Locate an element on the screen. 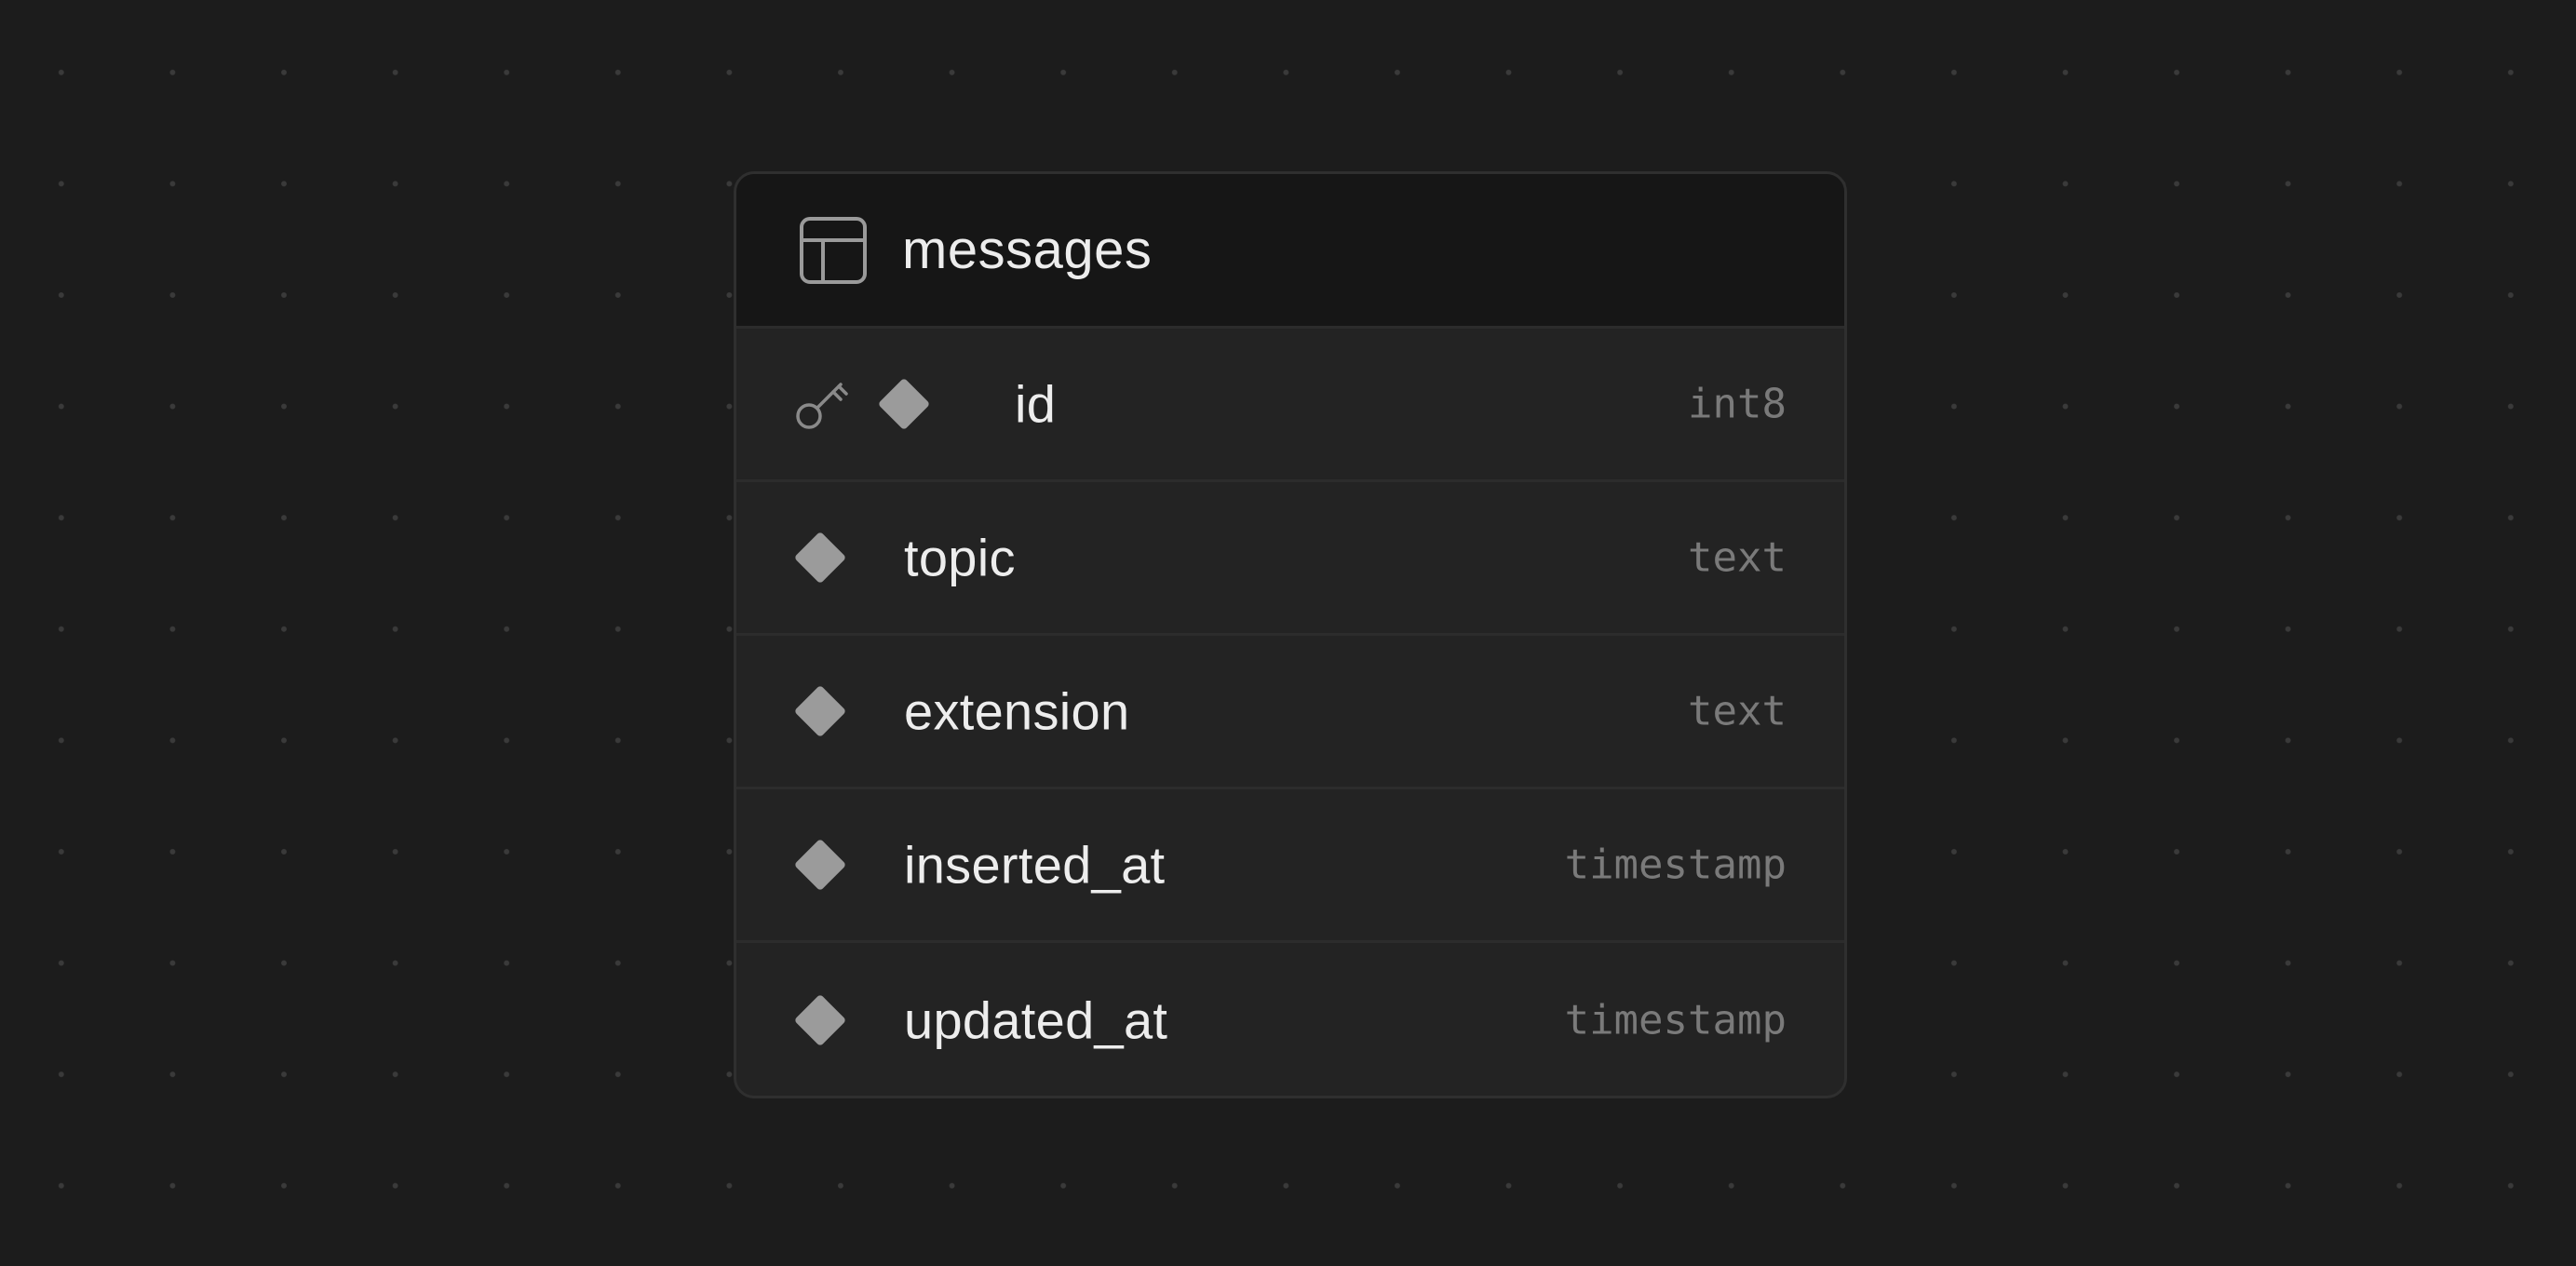  table-header: messages is located at coordinates (1290, 252).